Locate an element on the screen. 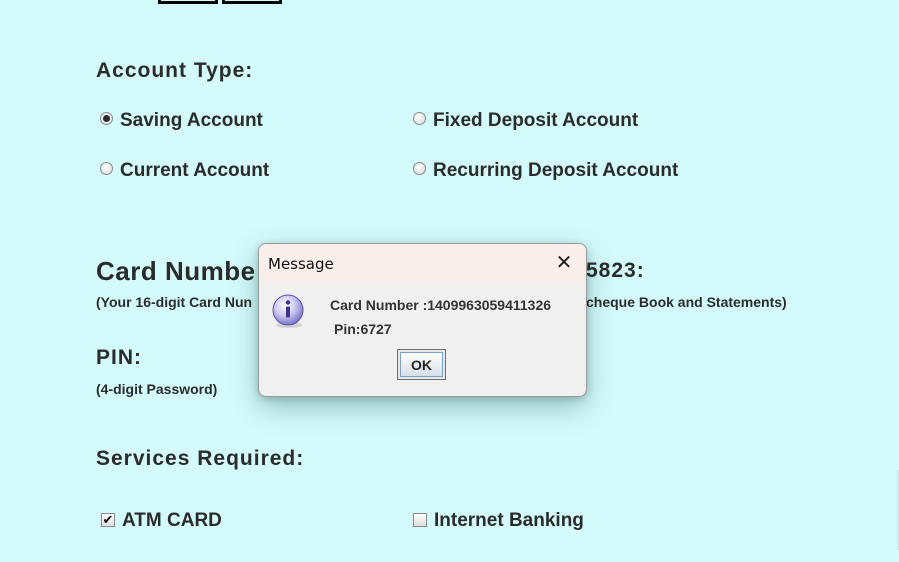 This screenshot has height=562, width=899. radio-saving-account: Saving Account is located at coordinates (181, 121).